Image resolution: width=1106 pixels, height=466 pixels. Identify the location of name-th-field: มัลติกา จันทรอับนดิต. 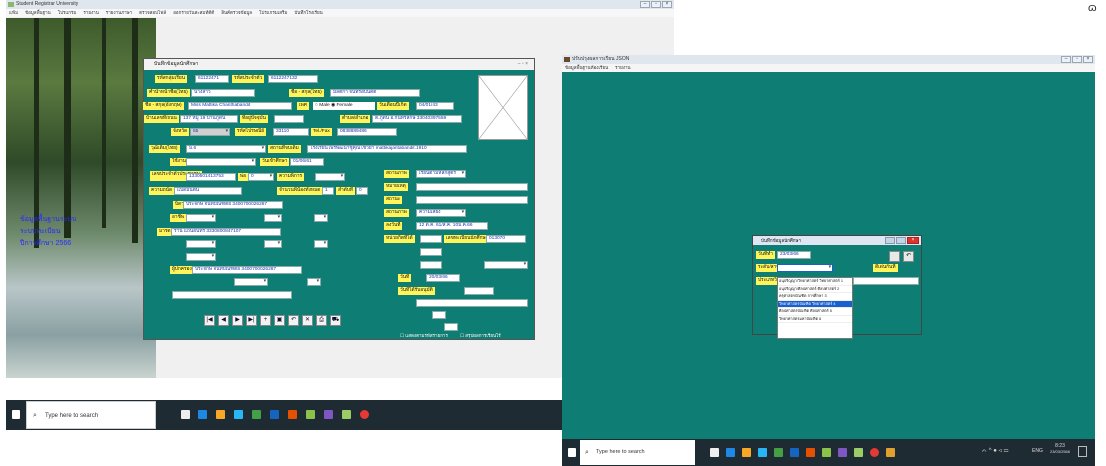
(375, 93).